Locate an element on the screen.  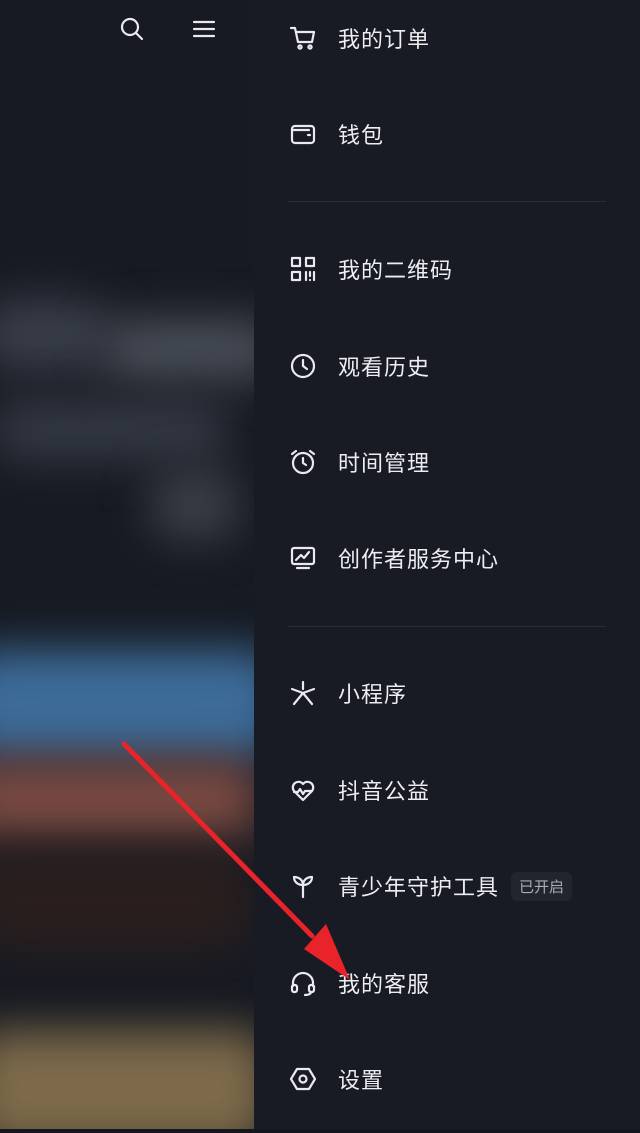
menu-item-settings: 设置 is located at coordinates (454, 1079).